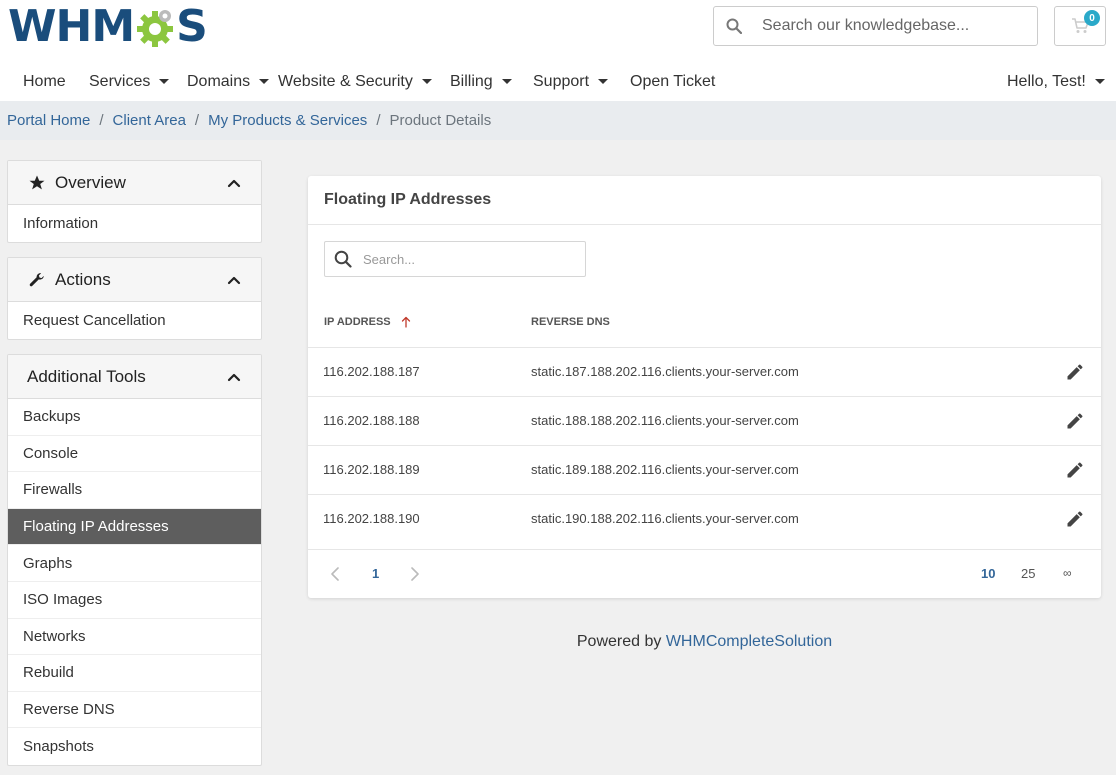 The width and height of the screenshot is (1116, 775). I want to click on sidebar-panel-actions: Actions Request Cancellation, so click(134, 298).